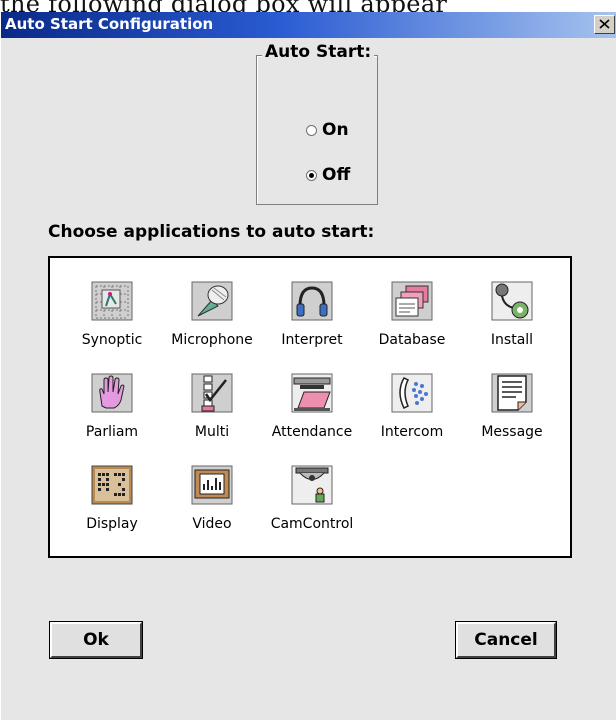  What do you see at coordinates (212, 340) in the screenshot?
I see `app-label: Microphone` at bounding box center [212, 340].